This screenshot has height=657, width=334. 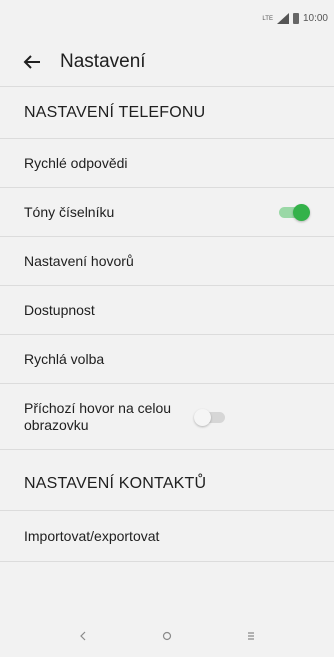 I want to click on dialpad-tones-toggle, so click(x=293, y=212).